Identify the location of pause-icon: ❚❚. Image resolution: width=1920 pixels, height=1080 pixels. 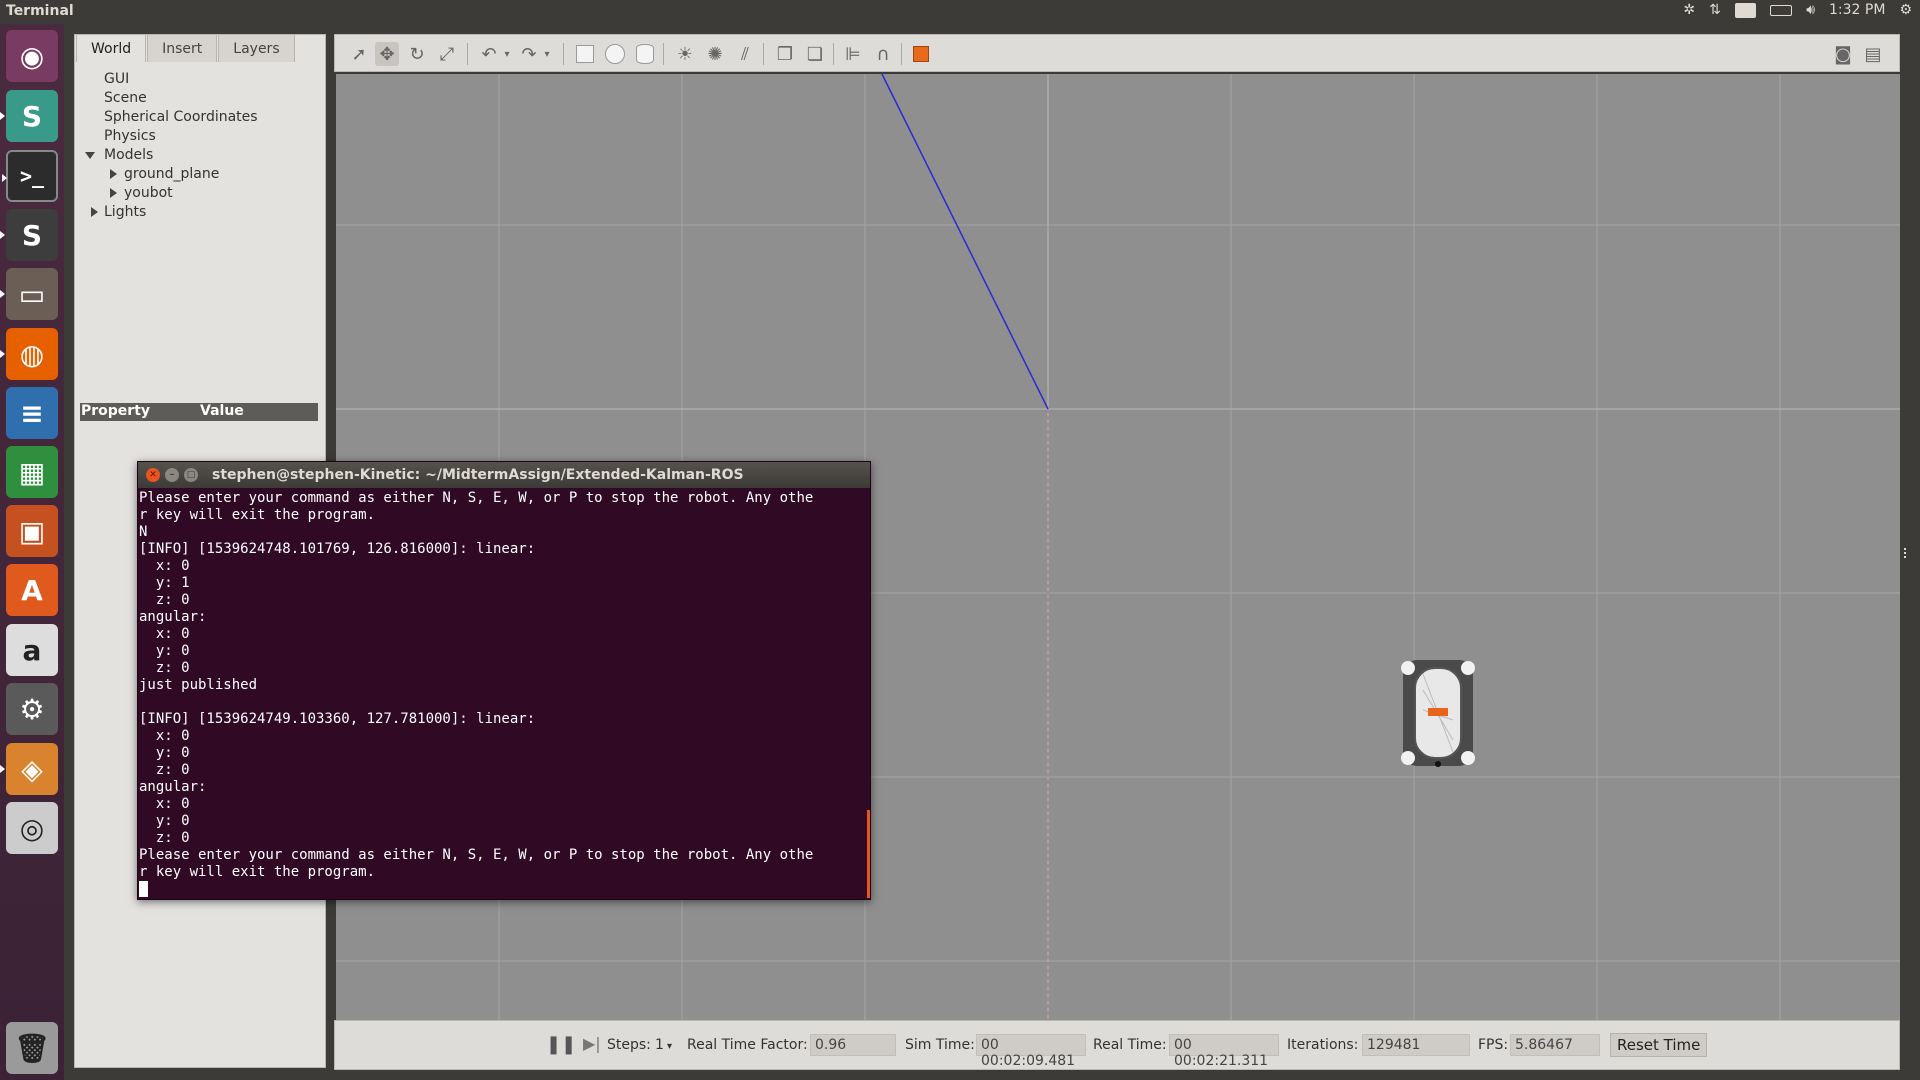
(561, 1044).